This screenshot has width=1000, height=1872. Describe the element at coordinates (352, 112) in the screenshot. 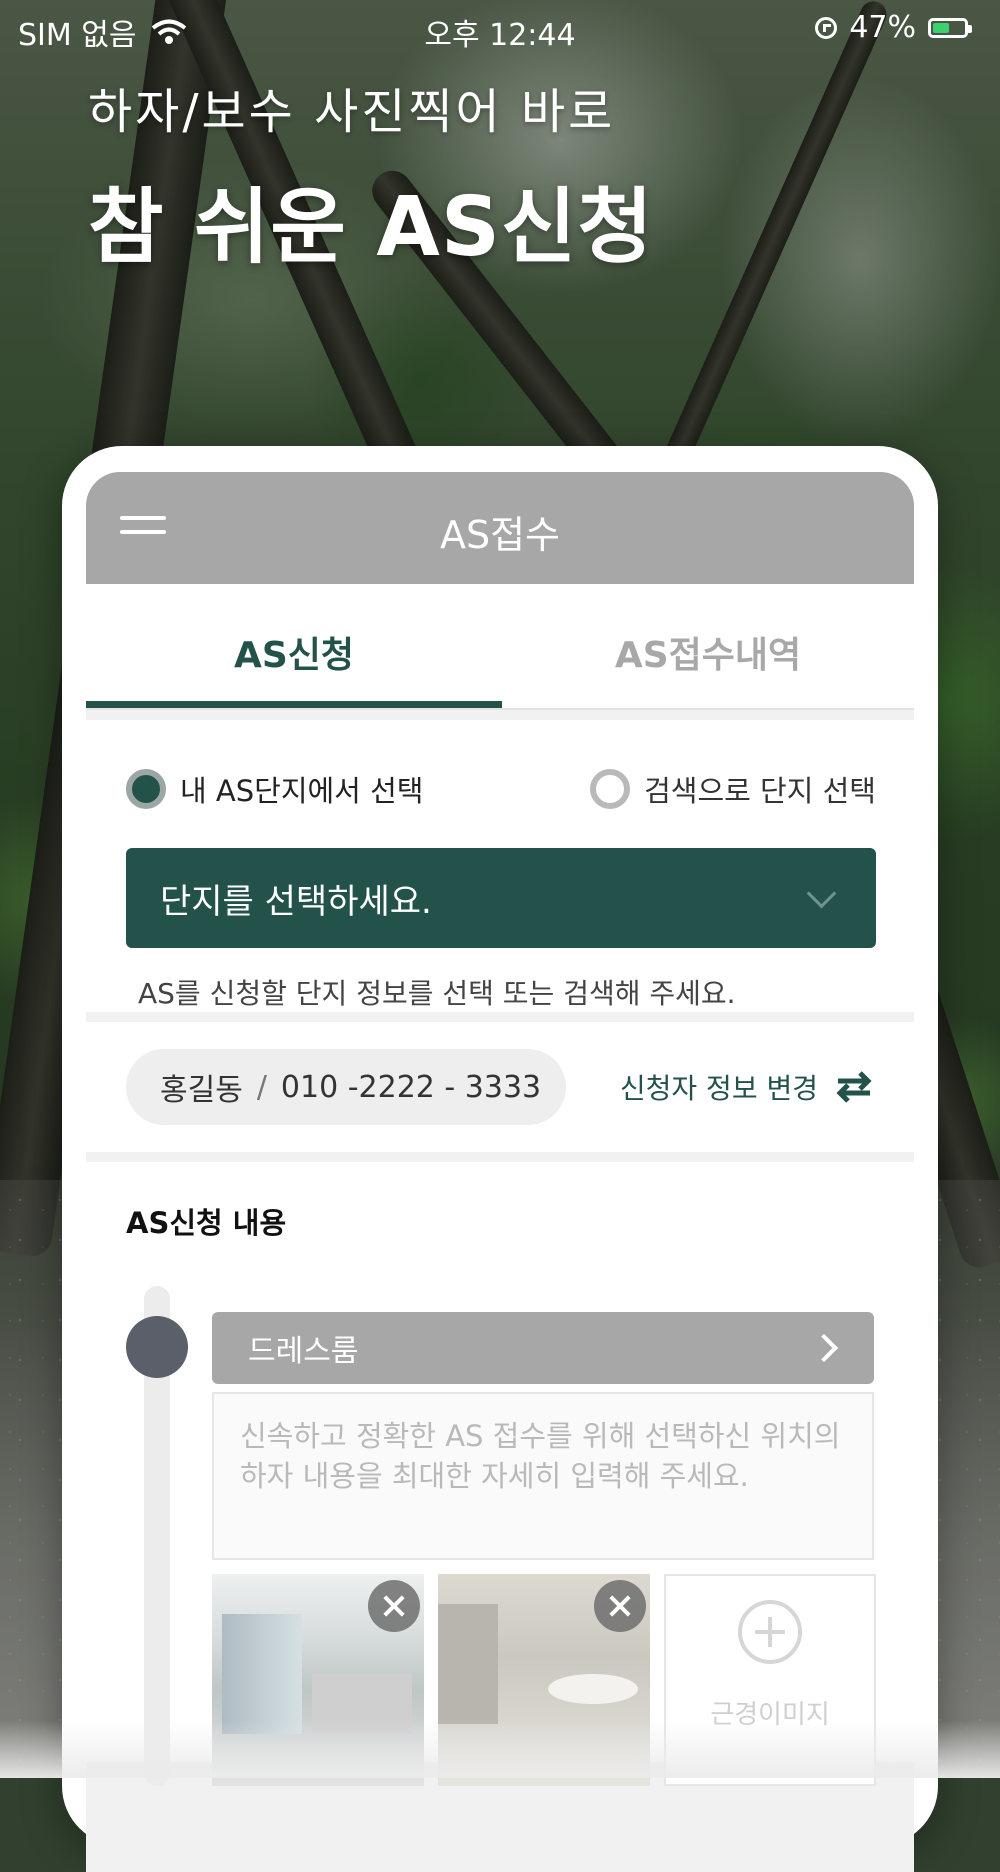

I see `headline-subtitle: 하자/보수 사진찍어 바로` at that location.